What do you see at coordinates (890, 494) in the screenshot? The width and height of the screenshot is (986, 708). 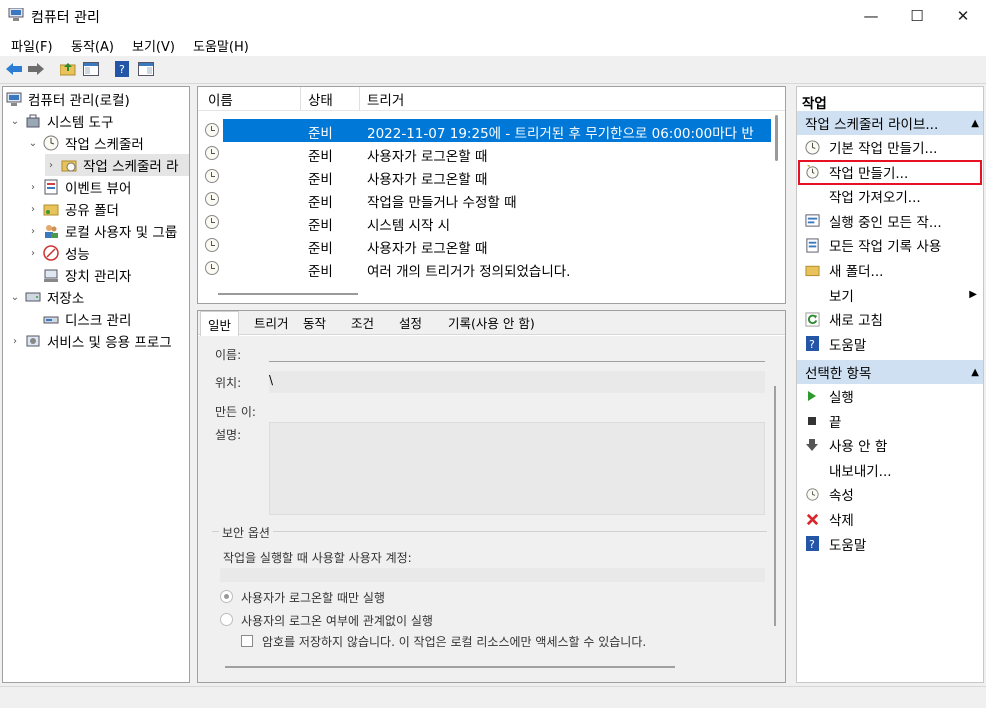 I see `action-properties: 속성` at bounding box center [890, 494].